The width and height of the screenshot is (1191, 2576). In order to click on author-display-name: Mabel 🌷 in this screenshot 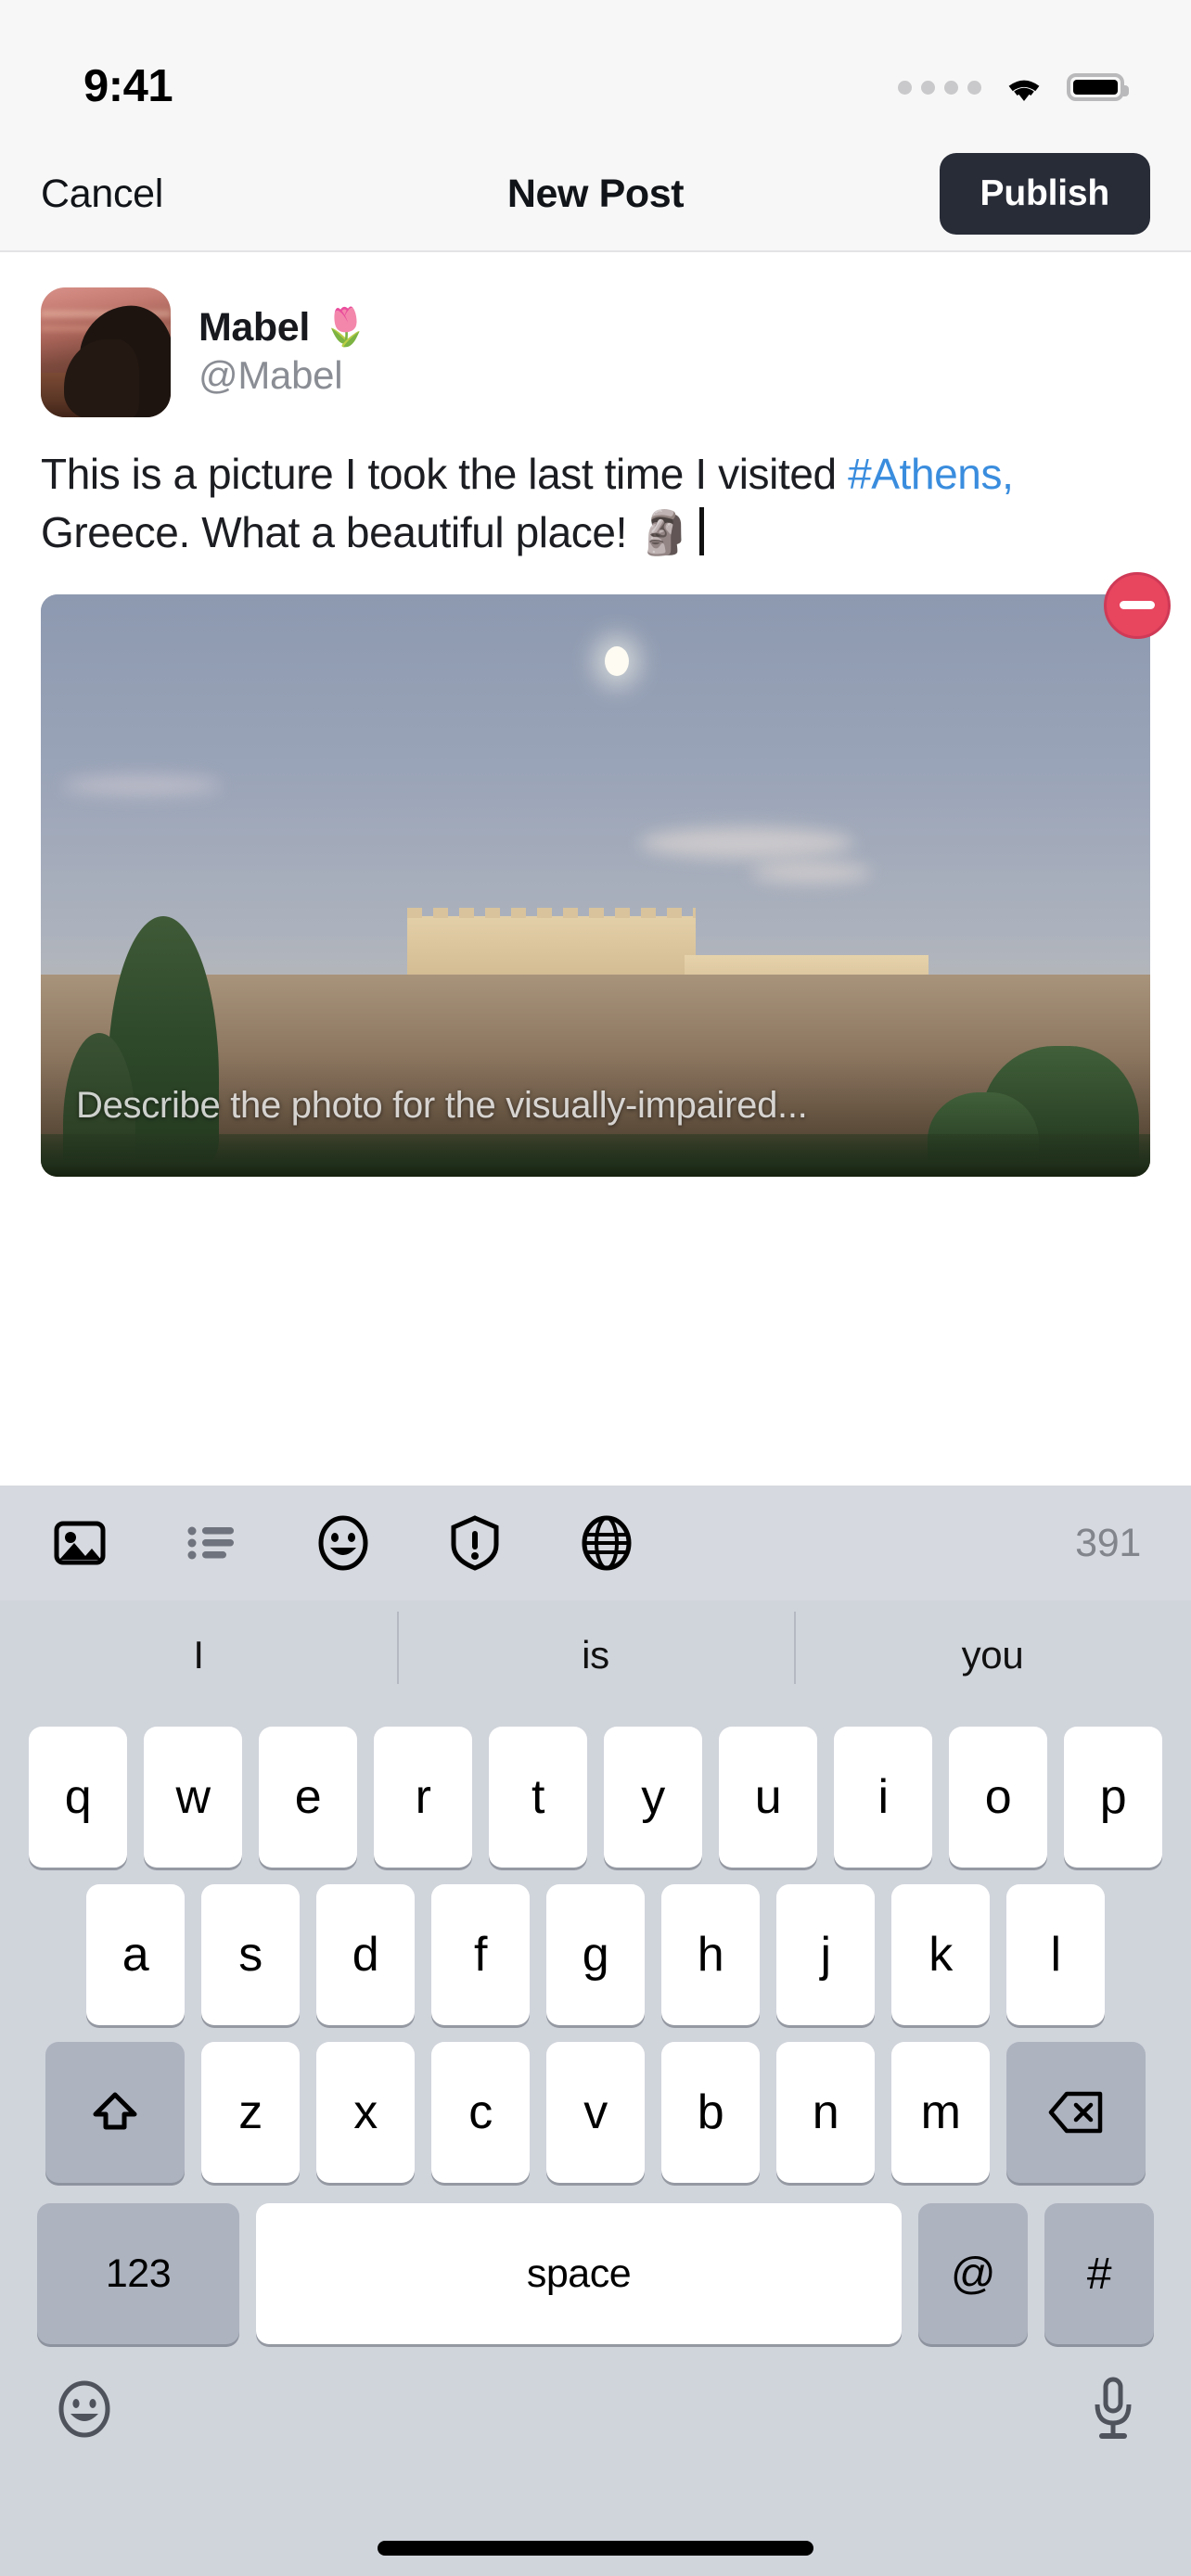, I will do `click(283, 328)`.